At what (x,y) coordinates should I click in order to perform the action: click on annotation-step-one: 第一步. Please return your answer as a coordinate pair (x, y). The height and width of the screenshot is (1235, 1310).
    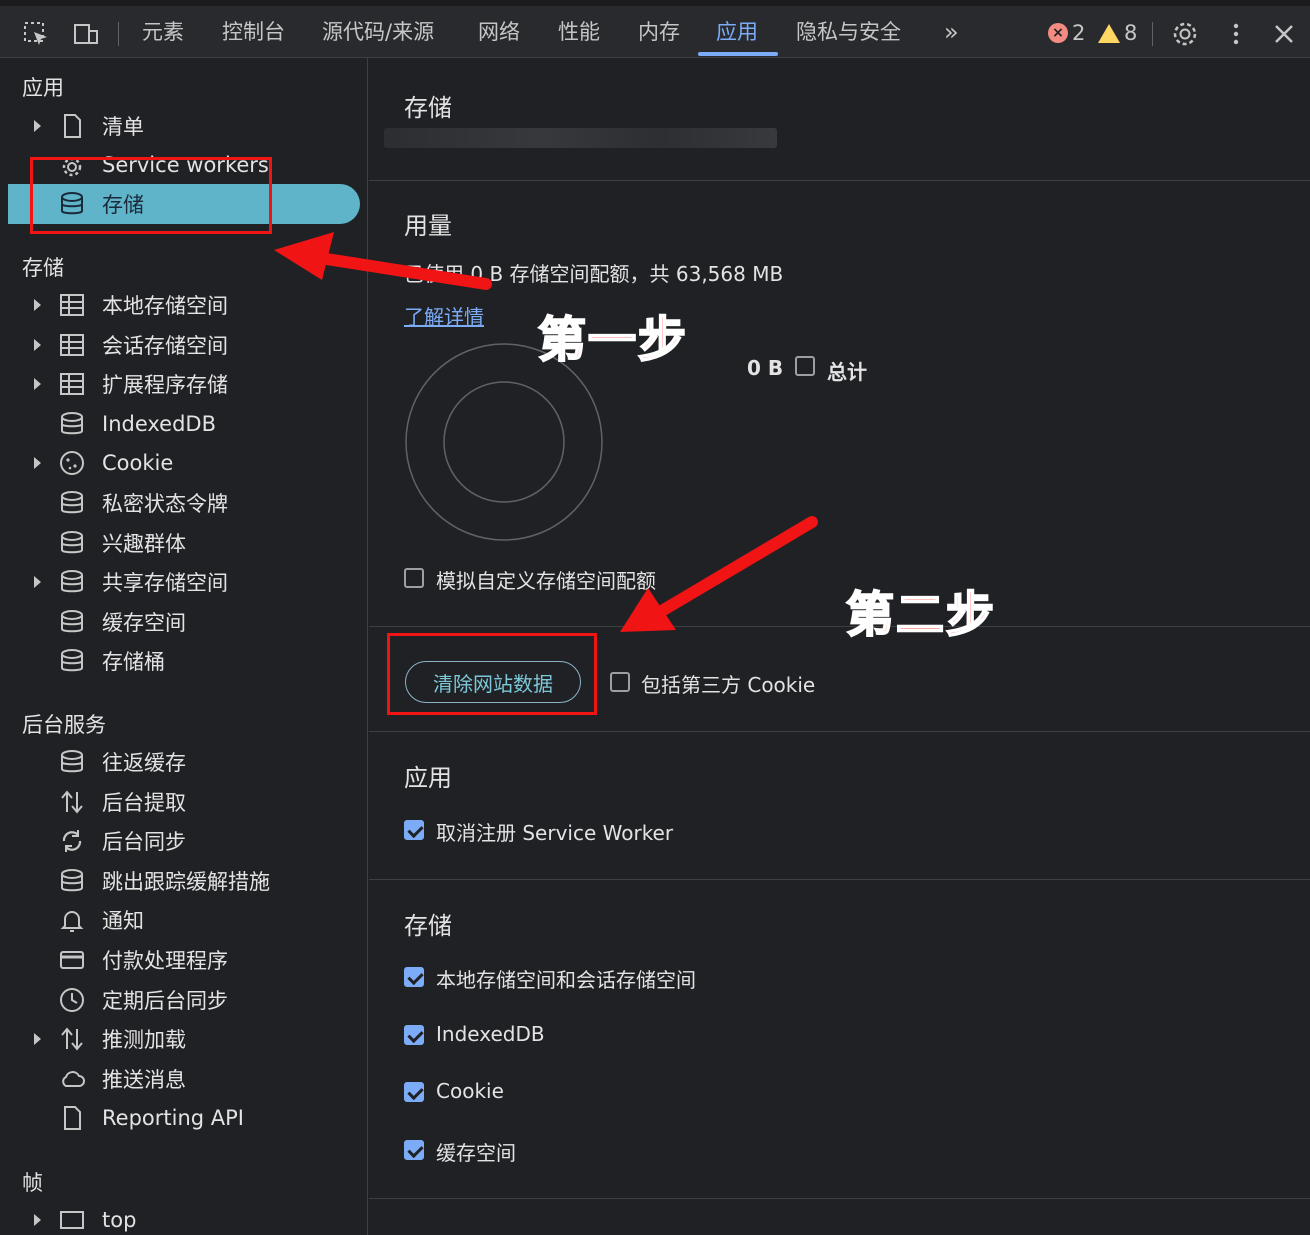
    Looking at the image, I should click on (613, 340).